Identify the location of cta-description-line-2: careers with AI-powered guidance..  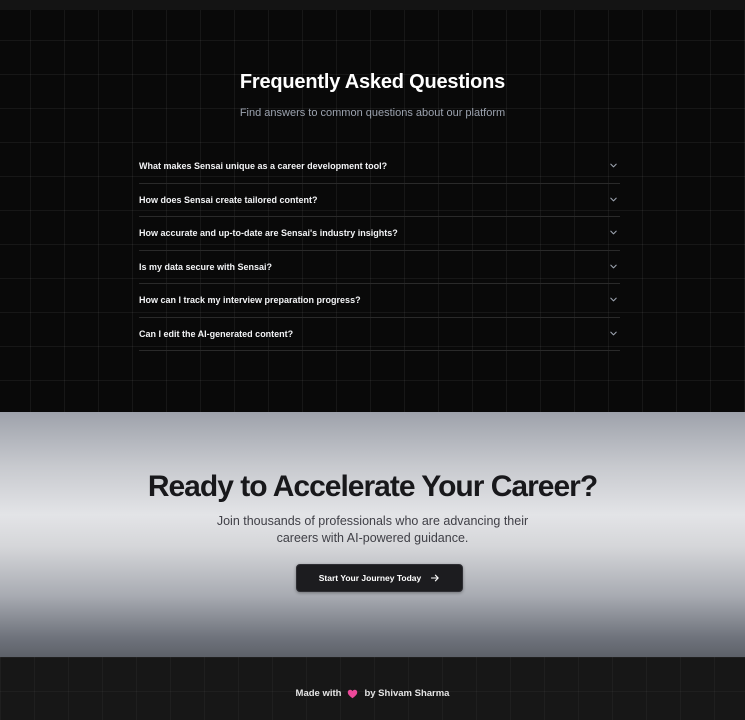
(372, 538).